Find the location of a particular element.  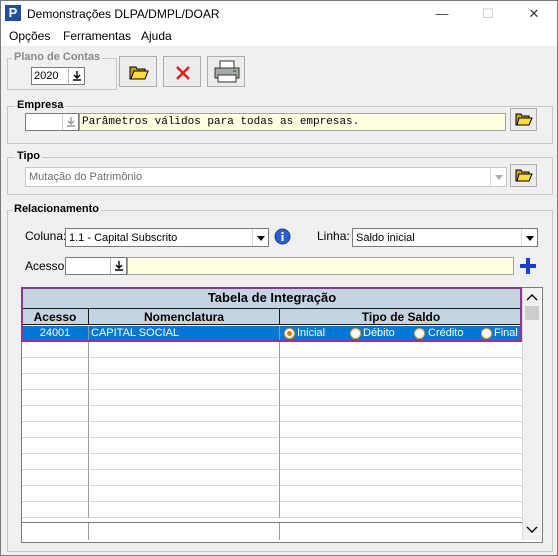

column-header-nomenclatura: Nomenclatura is located at coordinates (184, 317).